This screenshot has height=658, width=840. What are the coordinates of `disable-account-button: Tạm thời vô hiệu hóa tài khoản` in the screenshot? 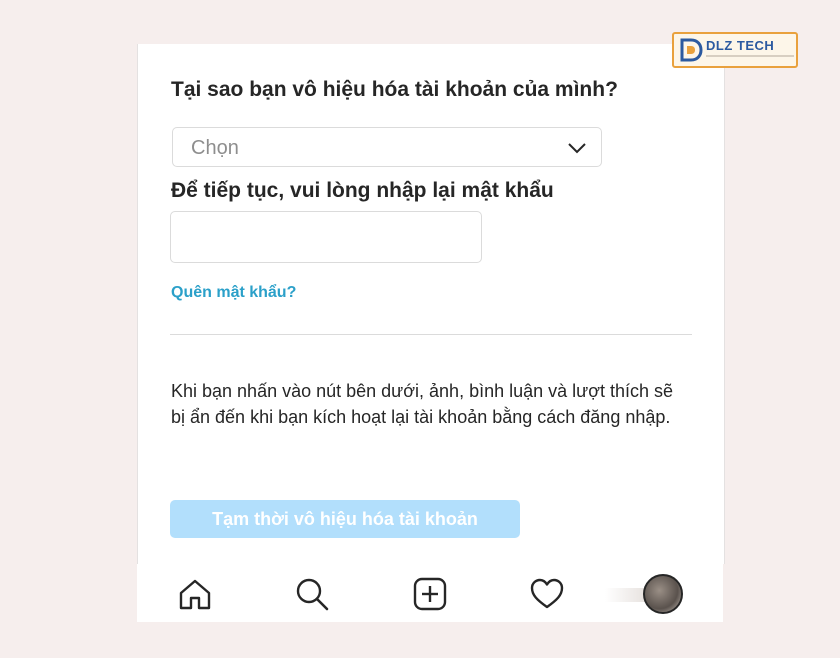 It's located at (345, 519).